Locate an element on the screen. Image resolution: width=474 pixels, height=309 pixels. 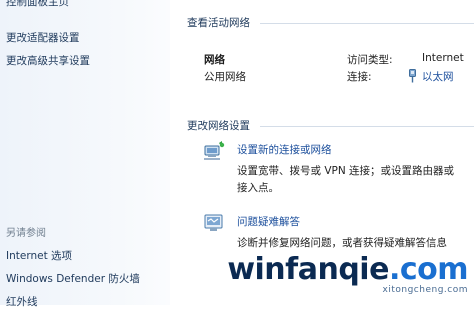
watermark-logo-text: winfanqie.com is located at coordinates (347, 269).